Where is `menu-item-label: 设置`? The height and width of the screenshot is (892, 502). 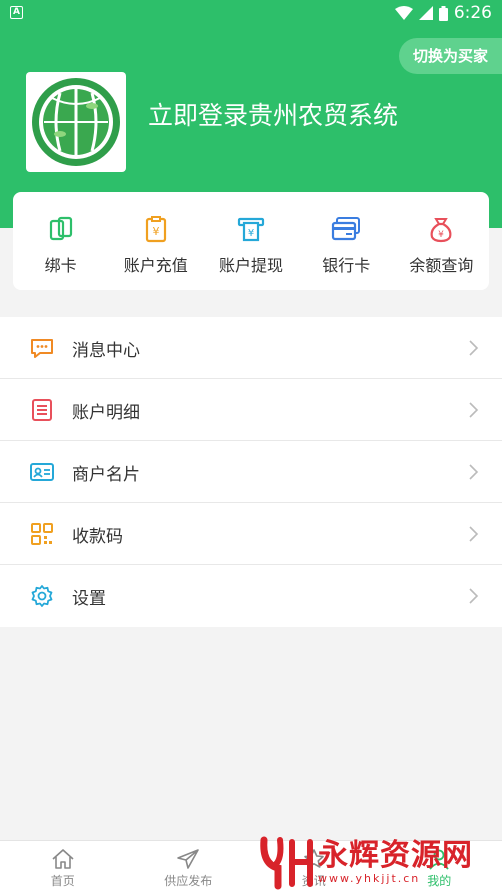 menu-item-label: 设置 is located at coordinates (89, 599).